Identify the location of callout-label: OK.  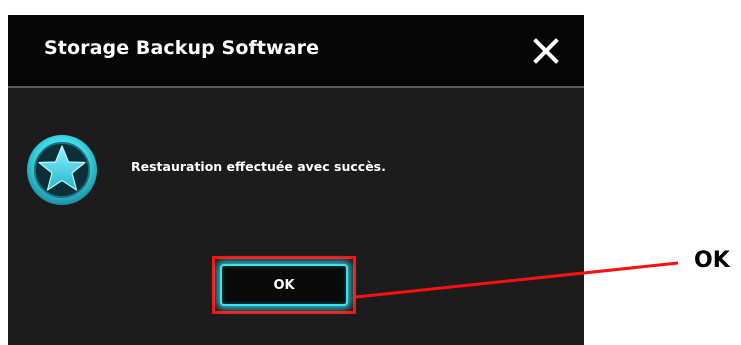
(712, 260).